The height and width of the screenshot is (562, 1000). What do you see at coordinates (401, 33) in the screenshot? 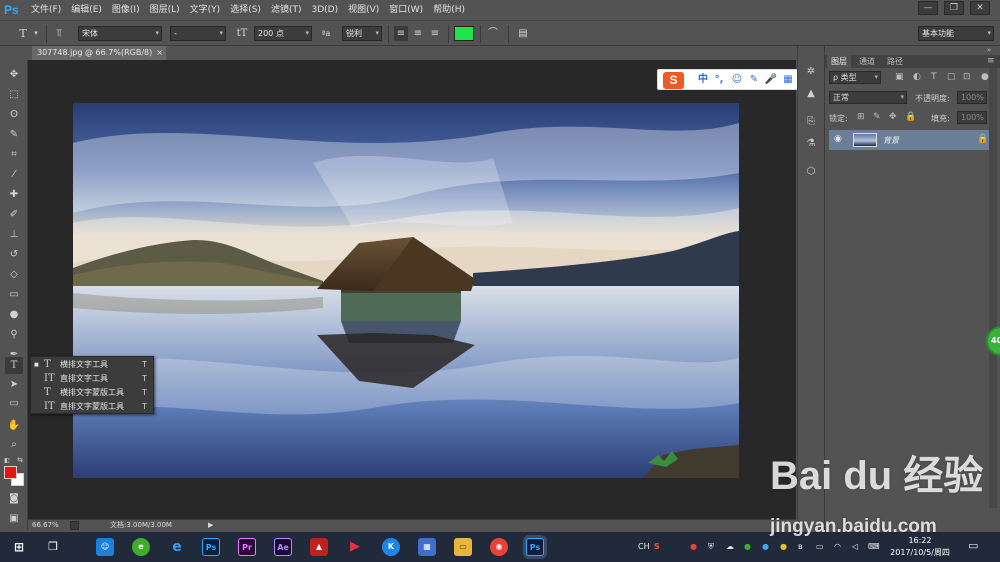
I see `align-left-icon: ≡` at bounding box center [401, 33].